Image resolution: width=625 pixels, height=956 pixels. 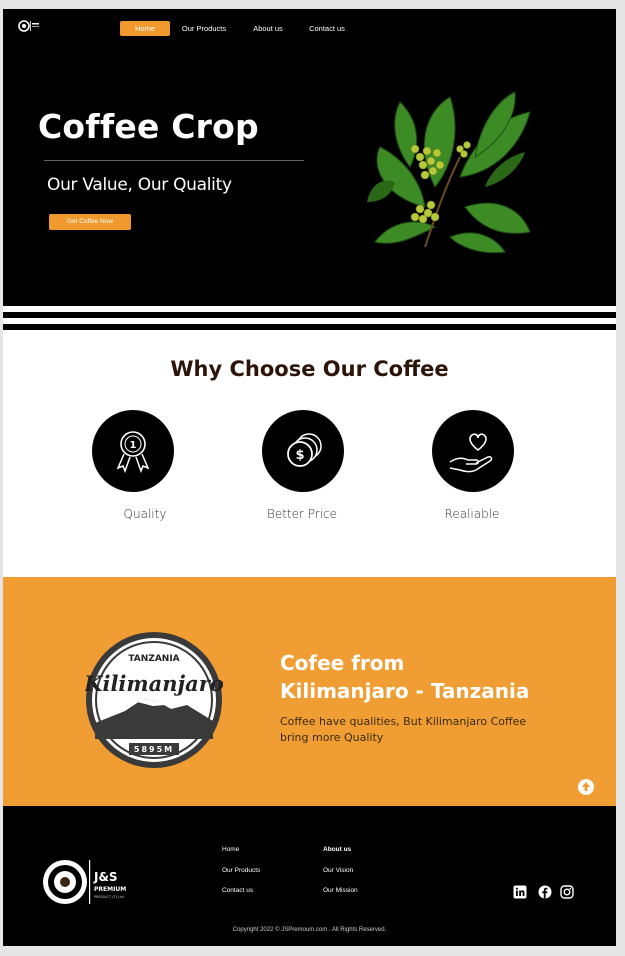 What do you see at coordinates (109, 897) in the screenshot?
I see `svg-text: PRODUCT (T) Ltd` at bounding box center [109, 897].